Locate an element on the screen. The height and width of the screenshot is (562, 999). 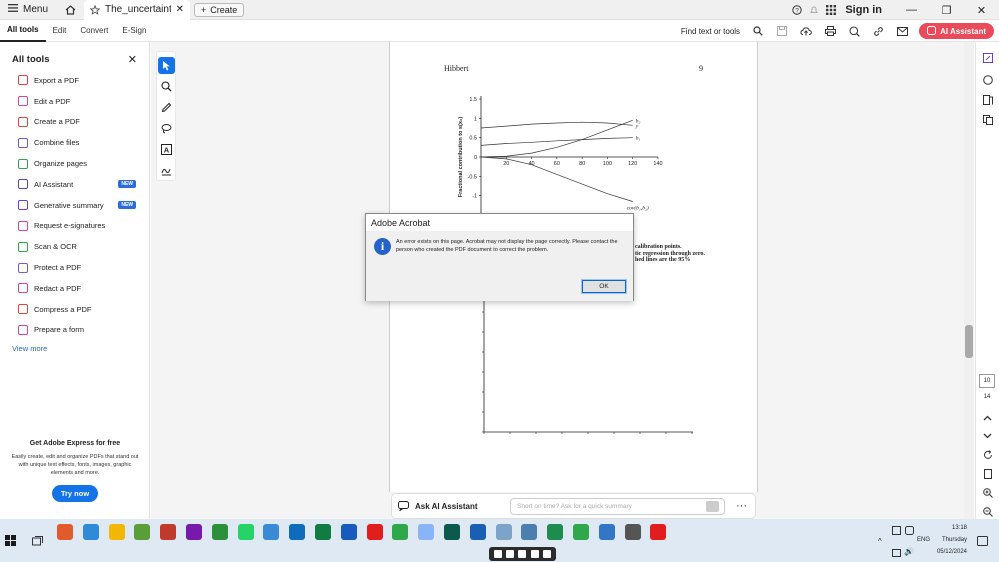
rotate-icon is located at coordinates (987, 454).